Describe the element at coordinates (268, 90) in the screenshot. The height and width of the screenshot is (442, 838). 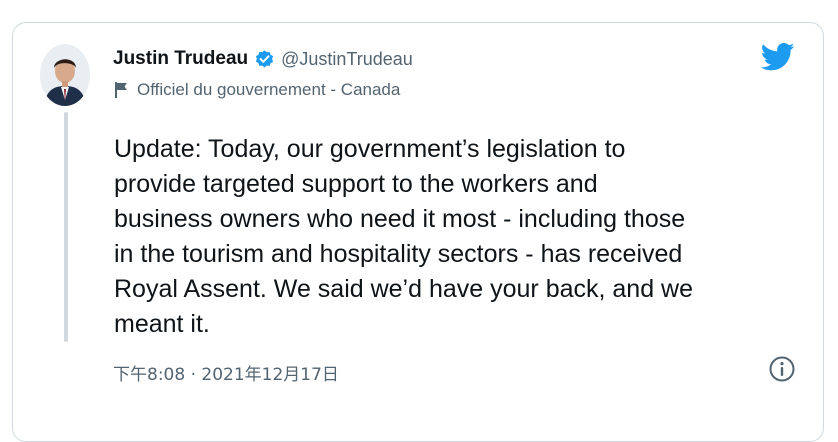
I see `government-label: Officiel du gouvernement - Canada` at that location.